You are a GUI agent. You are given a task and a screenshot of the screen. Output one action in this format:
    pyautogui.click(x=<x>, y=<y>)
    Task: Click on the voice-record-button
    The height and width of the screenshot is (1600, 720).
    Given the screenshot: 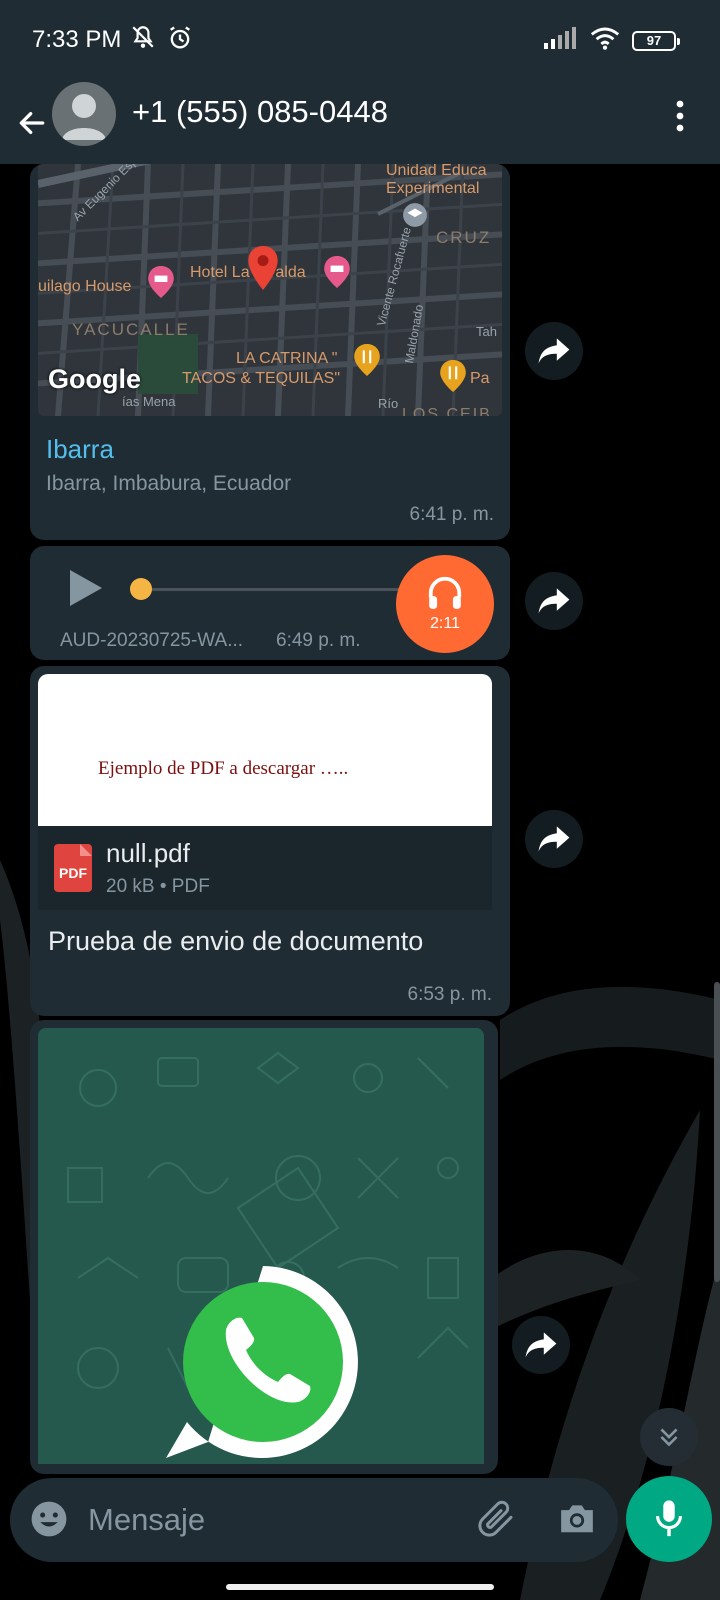 What is the action you would take?
    pyautogui.click(x=669, y=1519)
    